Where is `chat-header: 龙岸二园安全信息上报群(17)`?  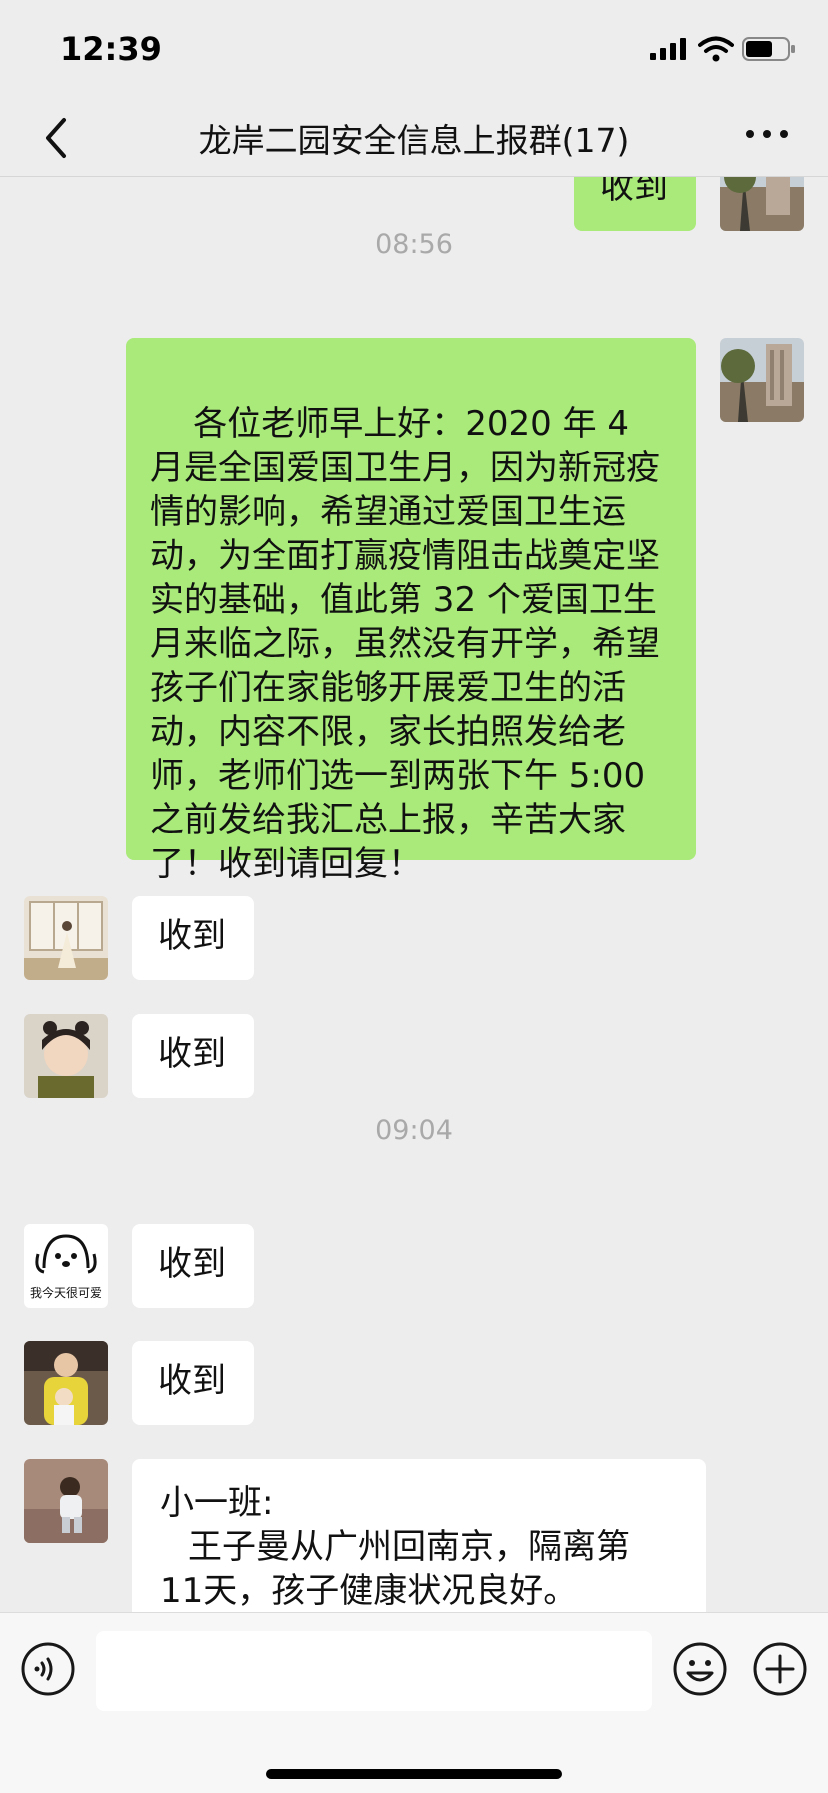
chat-header: 龙岸二园安全信息上报群(17) is located at coordinates (414, 138).